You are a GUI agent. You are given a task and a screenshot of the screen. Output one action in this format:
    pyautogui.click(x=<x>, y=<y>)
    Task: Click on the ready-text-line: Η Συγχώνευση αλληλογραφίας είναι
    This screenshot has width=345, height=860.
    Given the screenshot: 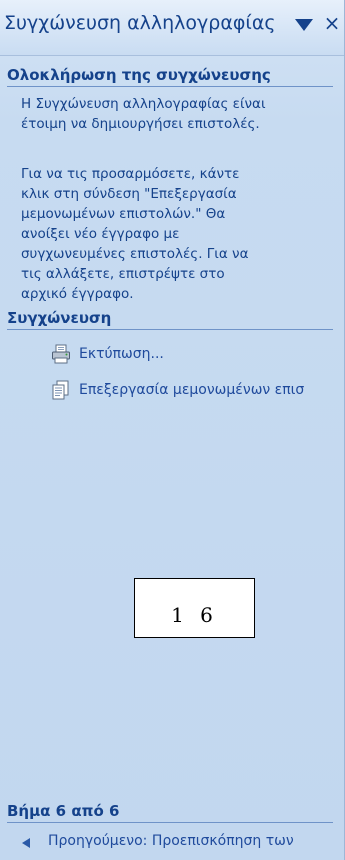 What is the action you would take?
    pyautogui.click(x=143, y=104)
    